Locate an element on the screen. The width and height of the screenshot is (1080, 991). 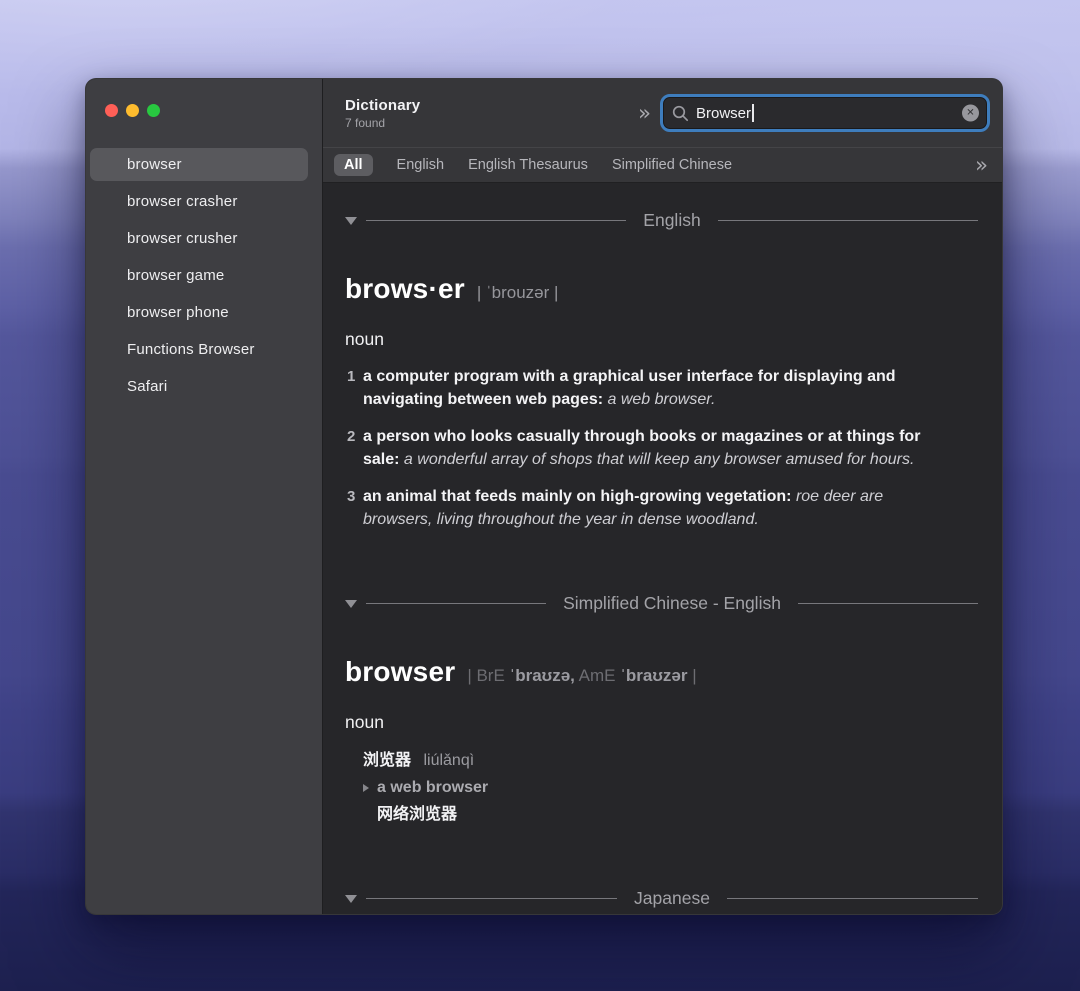
page-title: Dictionary is located at coordinates (383, 105).